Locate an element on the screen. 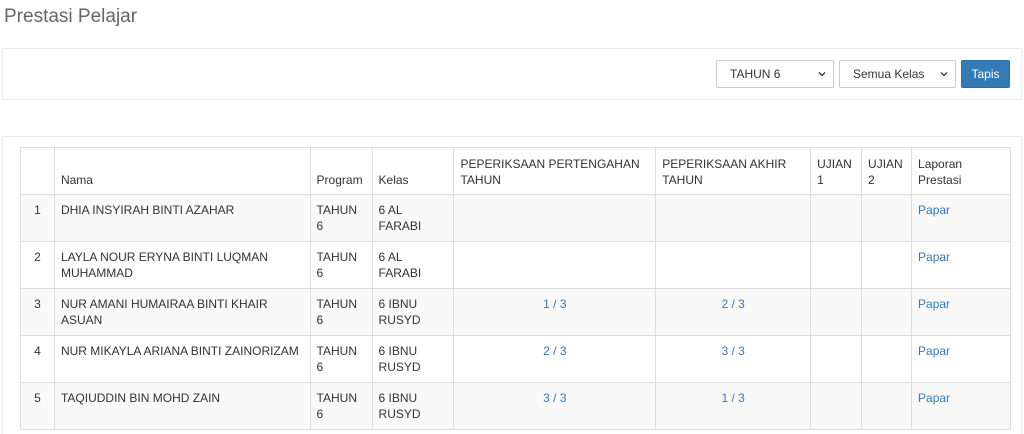 This screenshot has height=434, width=1024. cell-akhir: 3 / 3 is located at coordinates (733, 359).